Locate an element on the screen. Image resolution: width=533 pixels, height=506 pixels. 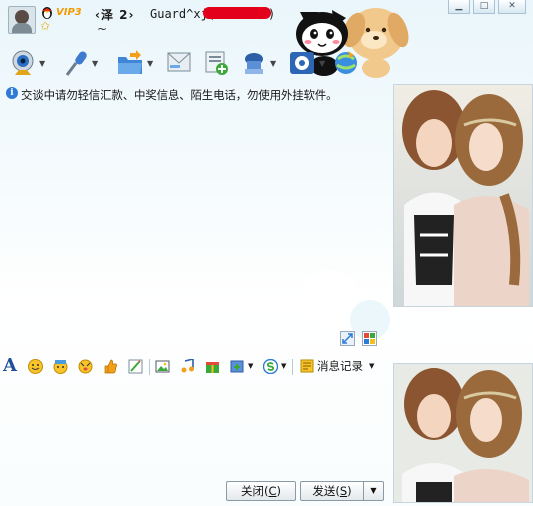
toolbar-apps: ▼ is located at coordinates (306, 63).